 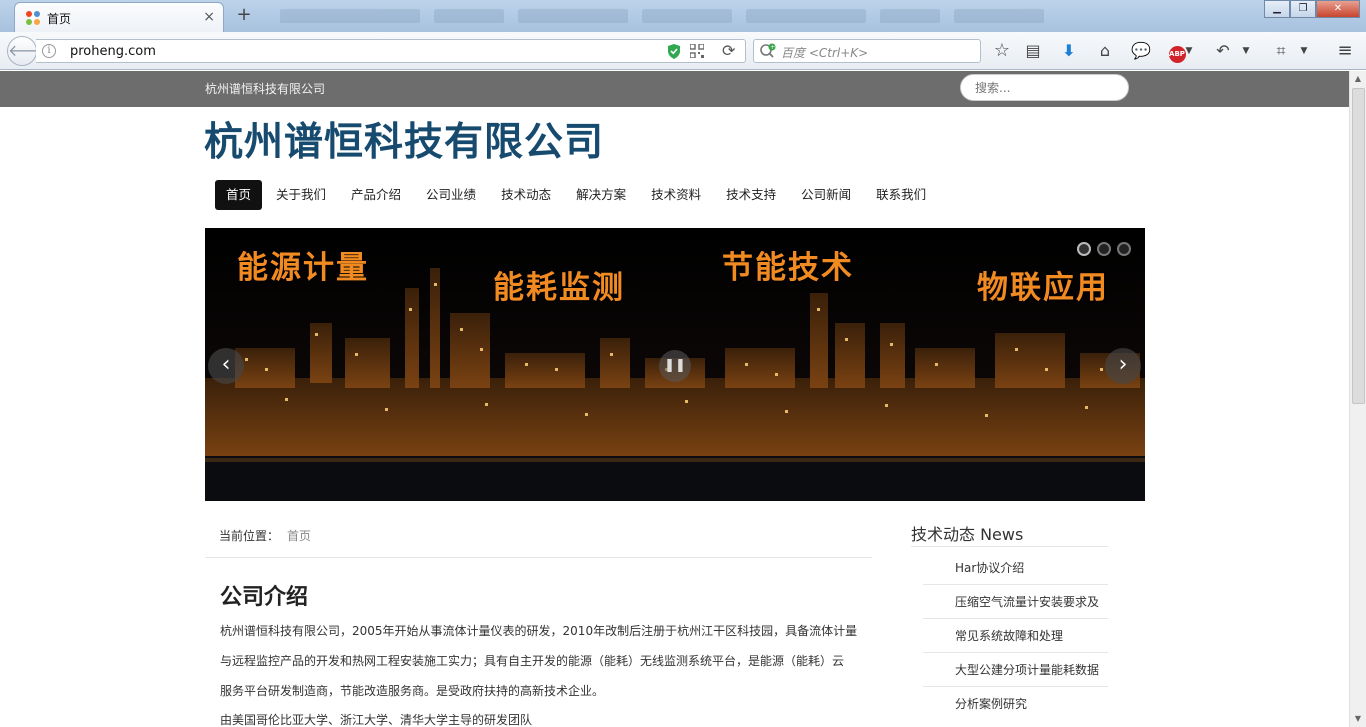 What do you see at coordinates (1043, 288) in the screenshot?
I see `banner-text-iot-application: 物联应用` at bounding box center [1043, 288].